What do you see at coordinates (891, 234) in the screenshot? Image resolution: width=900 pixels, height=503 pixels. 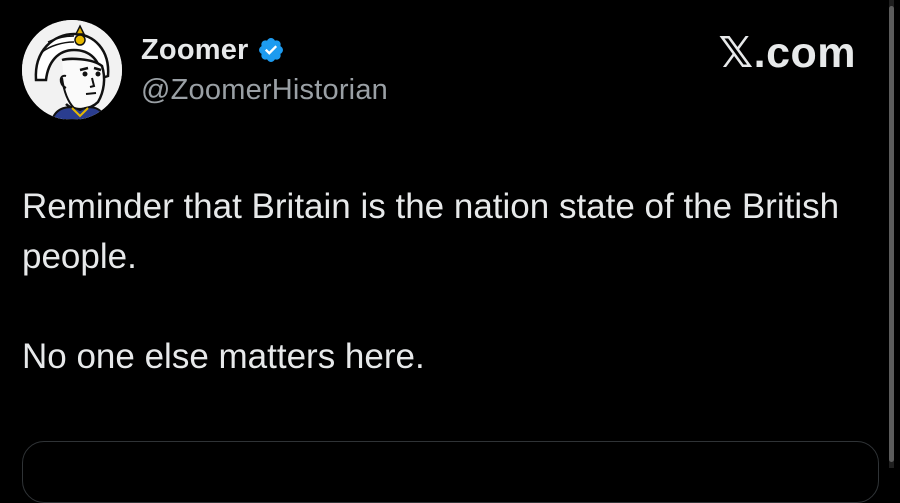 I see `scrollbar-thumb` at bounding box center [891, 234].